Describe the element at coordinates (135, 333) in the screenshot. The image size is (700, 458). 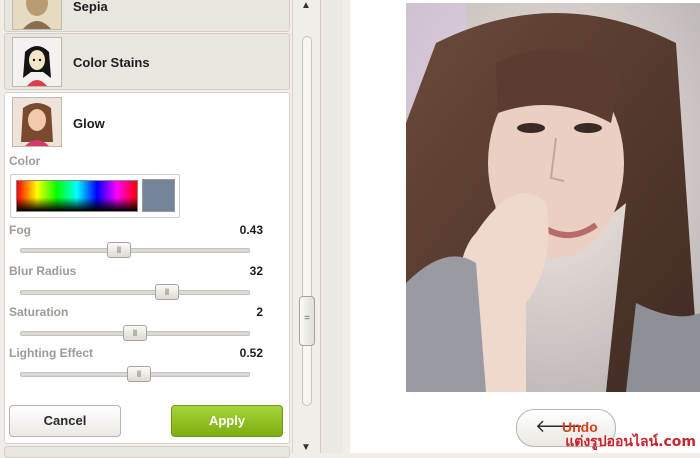
I see `saturation-slider-handle: ll` at that location.